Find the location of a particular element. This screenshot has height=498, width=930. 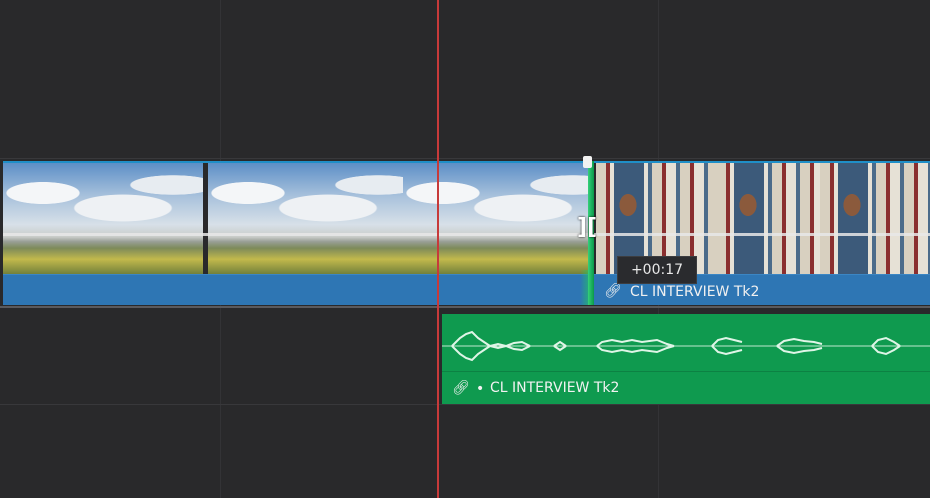

track-separator is located at coordinates (465, 307).